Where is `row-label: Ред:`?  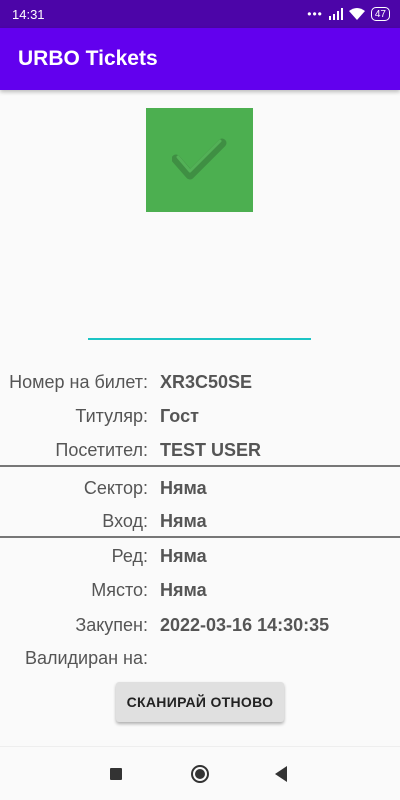 row-label: Ред: is located at coordinates (129, 555).